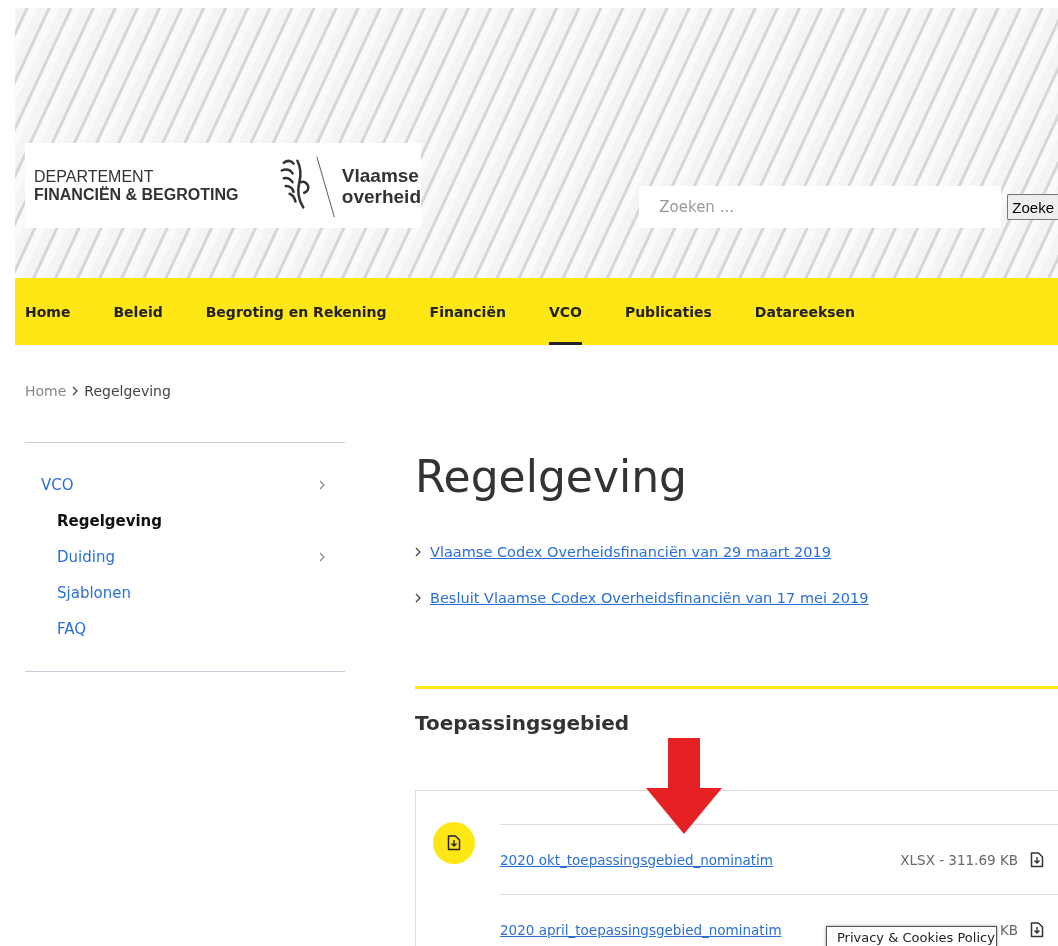  What do you see at coordinates (127, 391) in the screenshot?
I see `breadcrumb-current: Regelgeving` at bounding box center [127, 391].